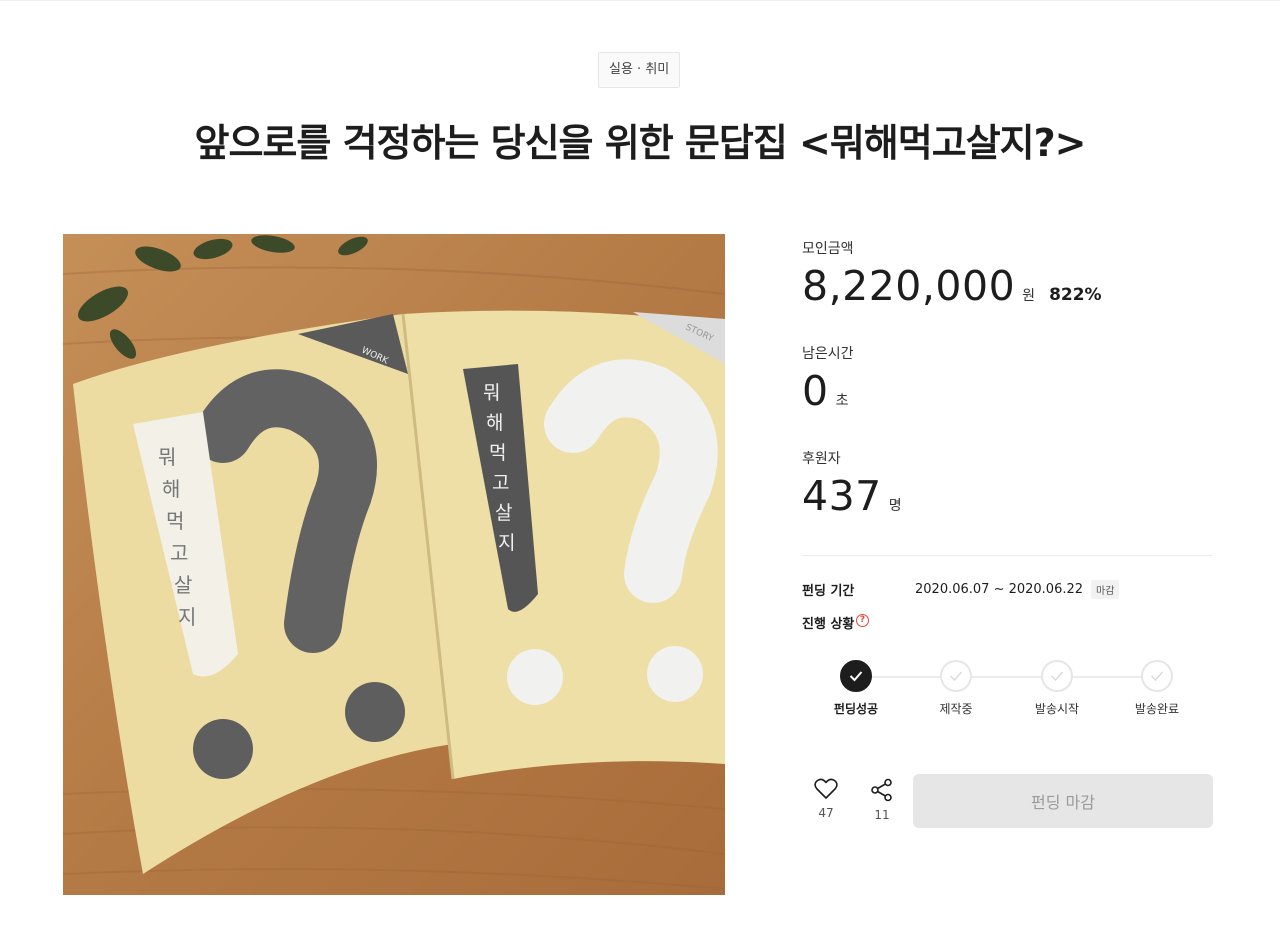 Image resolution: width=1280 pixels, height=945 pixels. I want to click on remaining-time: 0 초, so click(825, 391).